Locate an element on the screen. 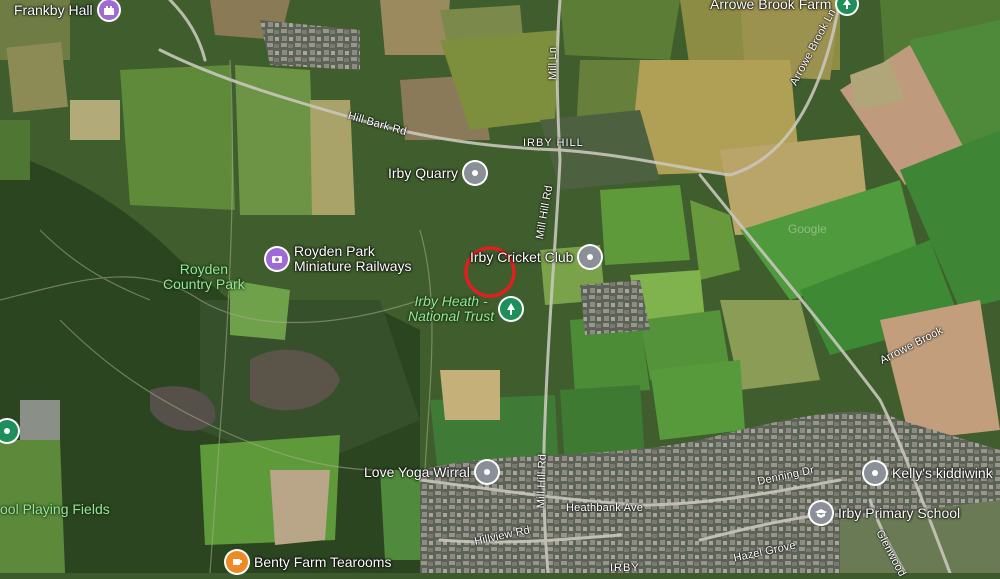 Image resolution: width=1000 pixels, height=579 pixels. castle-icon is located at coordinates (108, 10).